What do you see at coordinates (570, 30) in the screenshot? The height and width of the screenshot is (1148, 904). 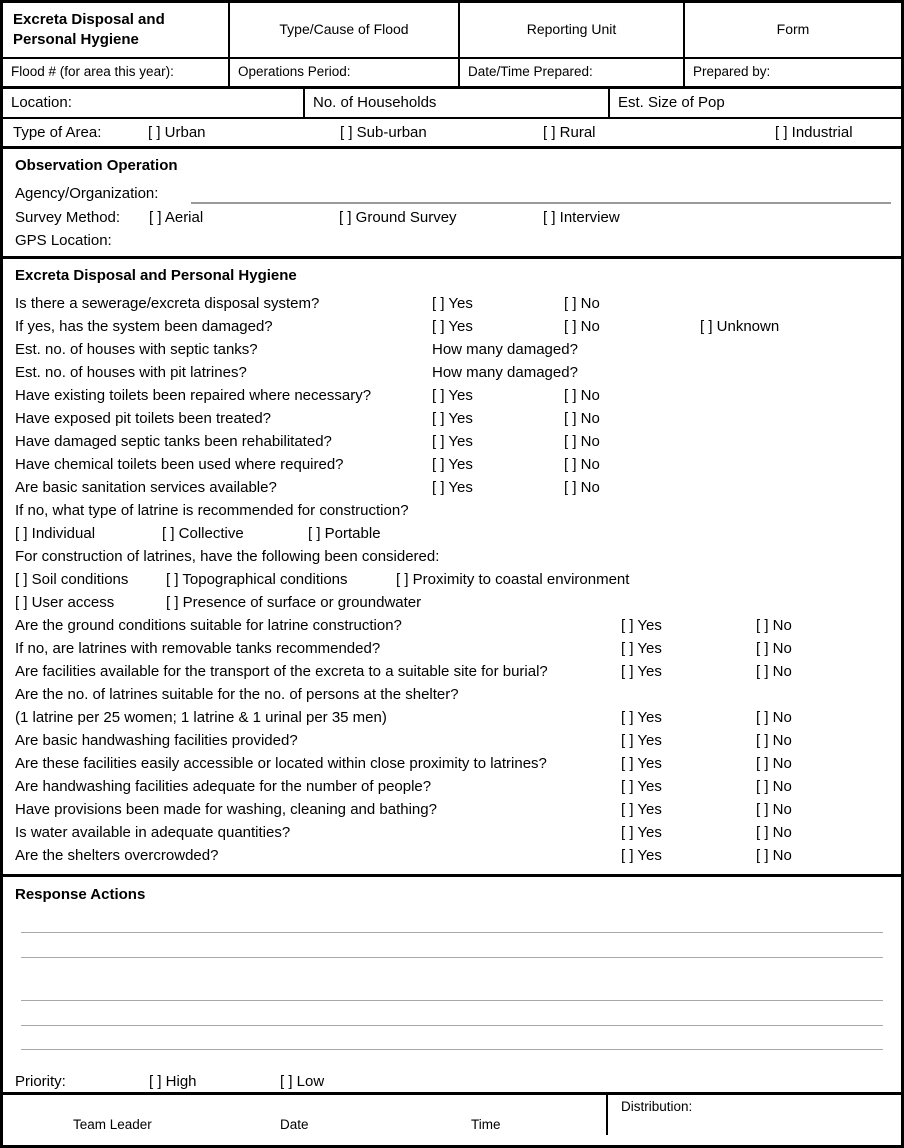 I see `header-reporting-unit: Reporting Unit` at bounding box center [570, 30].